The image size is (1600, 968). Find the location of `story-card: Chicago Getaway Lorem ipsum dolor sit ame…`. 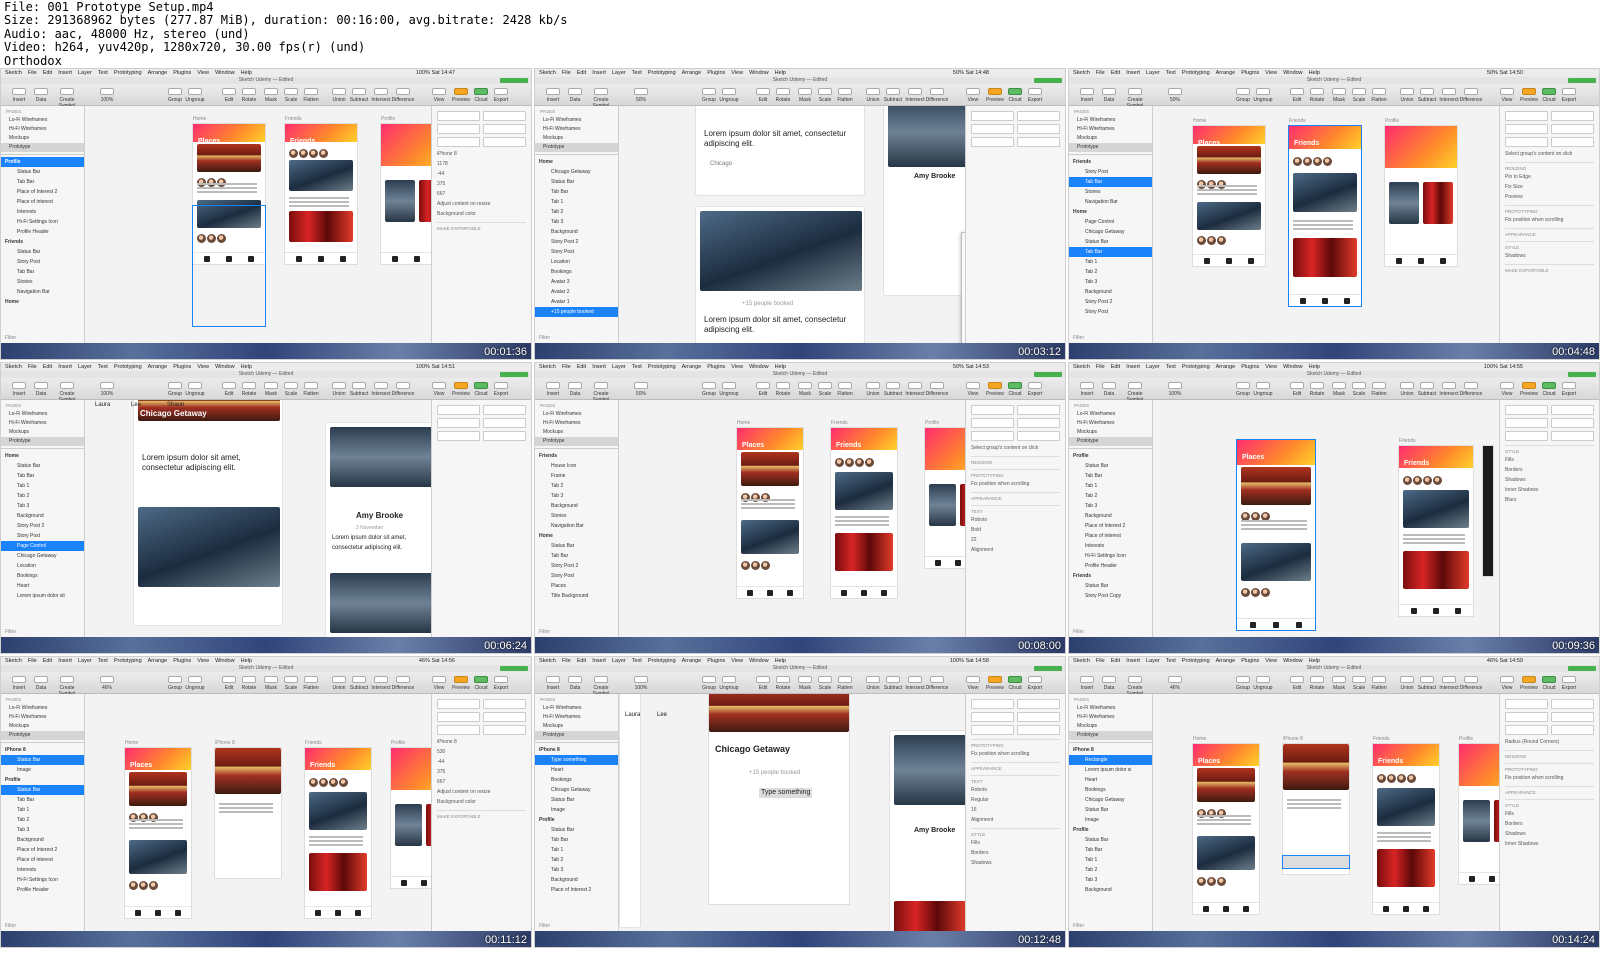

story-card: Chicago Getaway Lorem ipsum dolor sit ame… is located at coordinates (208, 513).